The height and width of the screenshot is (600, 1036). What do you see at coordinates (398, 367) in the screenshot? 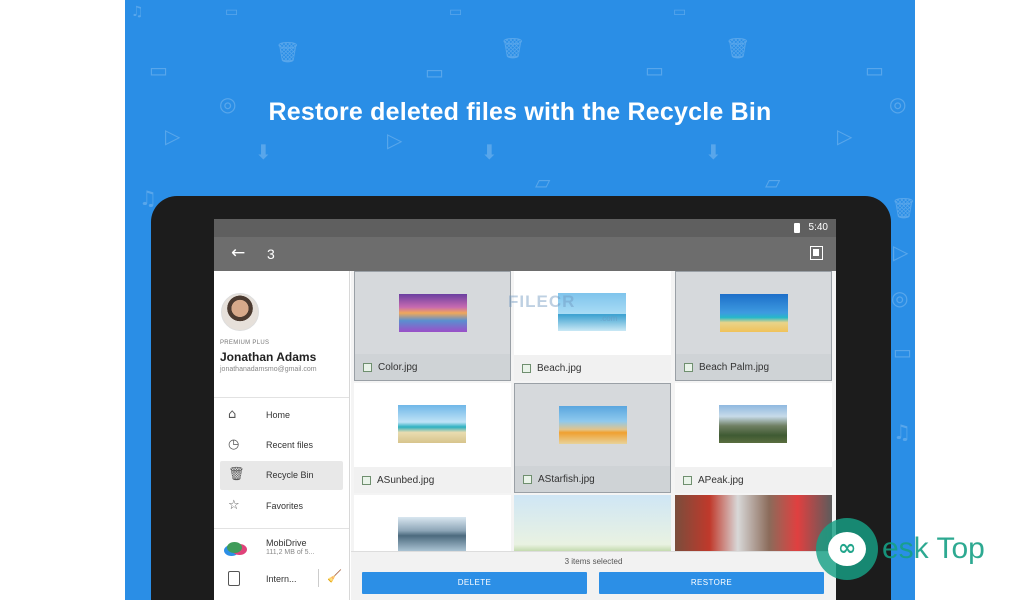
I see `file-name: Color.jpg` at bounding box center [398, 367].